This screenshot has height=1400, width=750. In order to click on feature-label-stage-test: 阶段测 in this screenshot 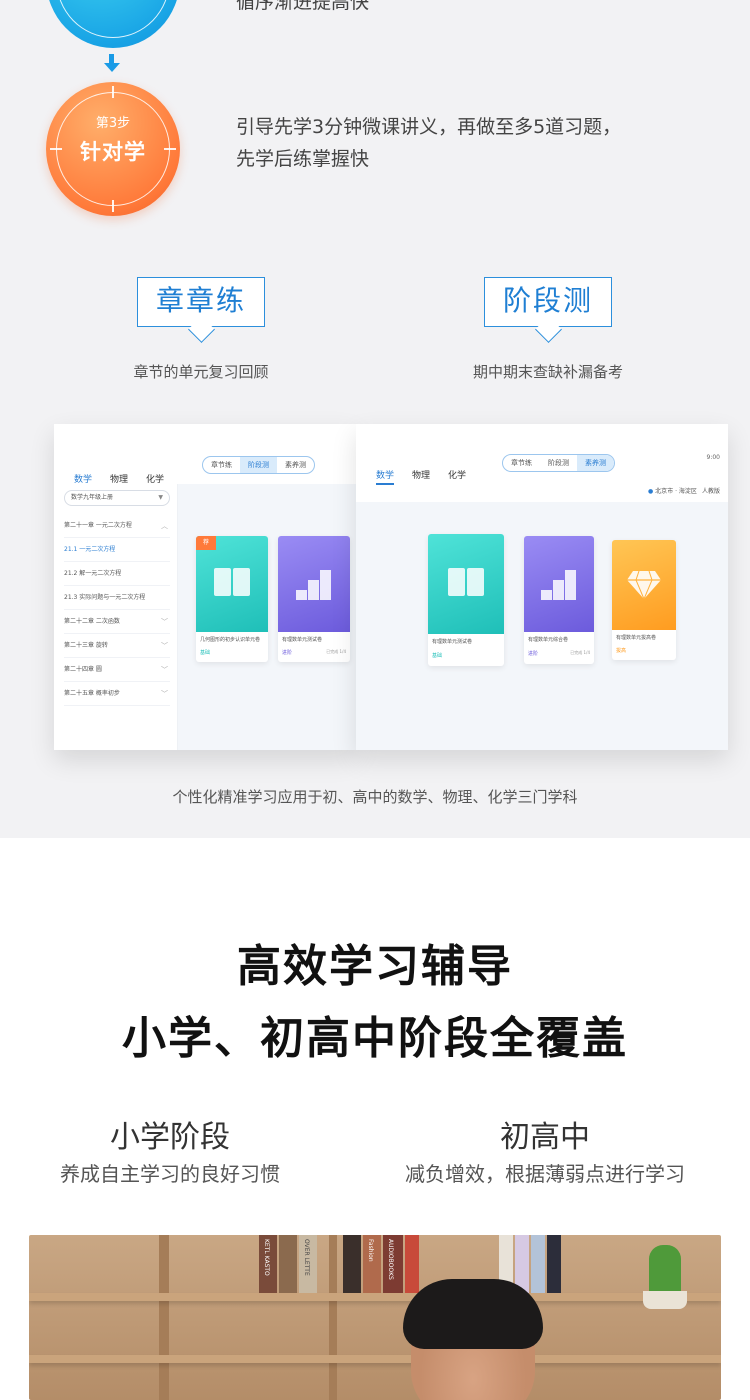, I will do `click(548, 302)`.